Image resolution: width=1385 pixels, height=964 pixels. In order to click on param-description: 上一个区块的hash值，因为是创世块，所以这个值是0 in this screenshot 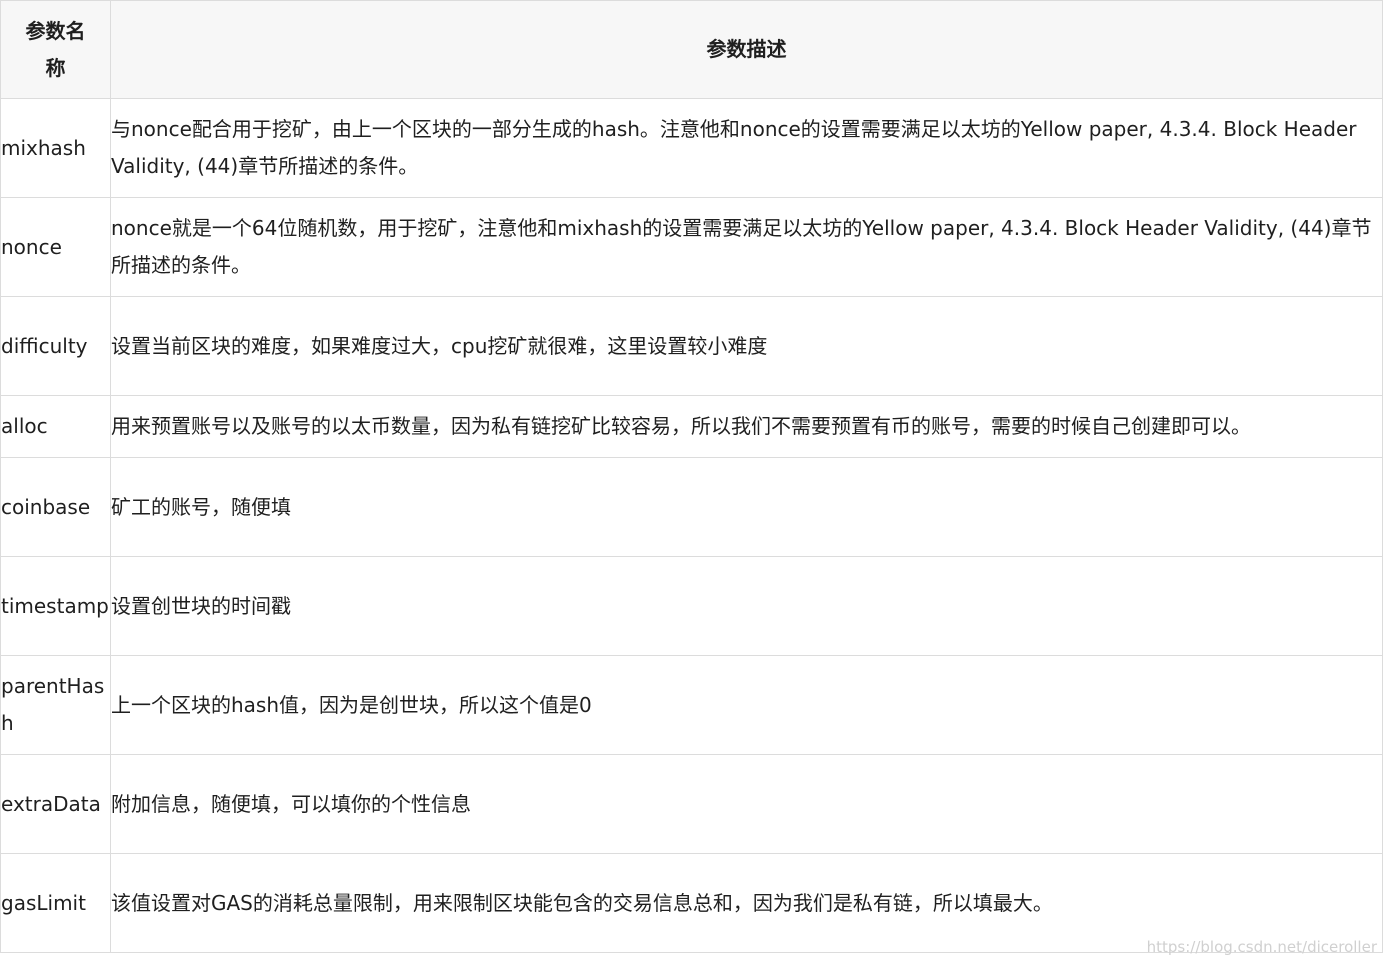, I will do `click(746, 705)`.